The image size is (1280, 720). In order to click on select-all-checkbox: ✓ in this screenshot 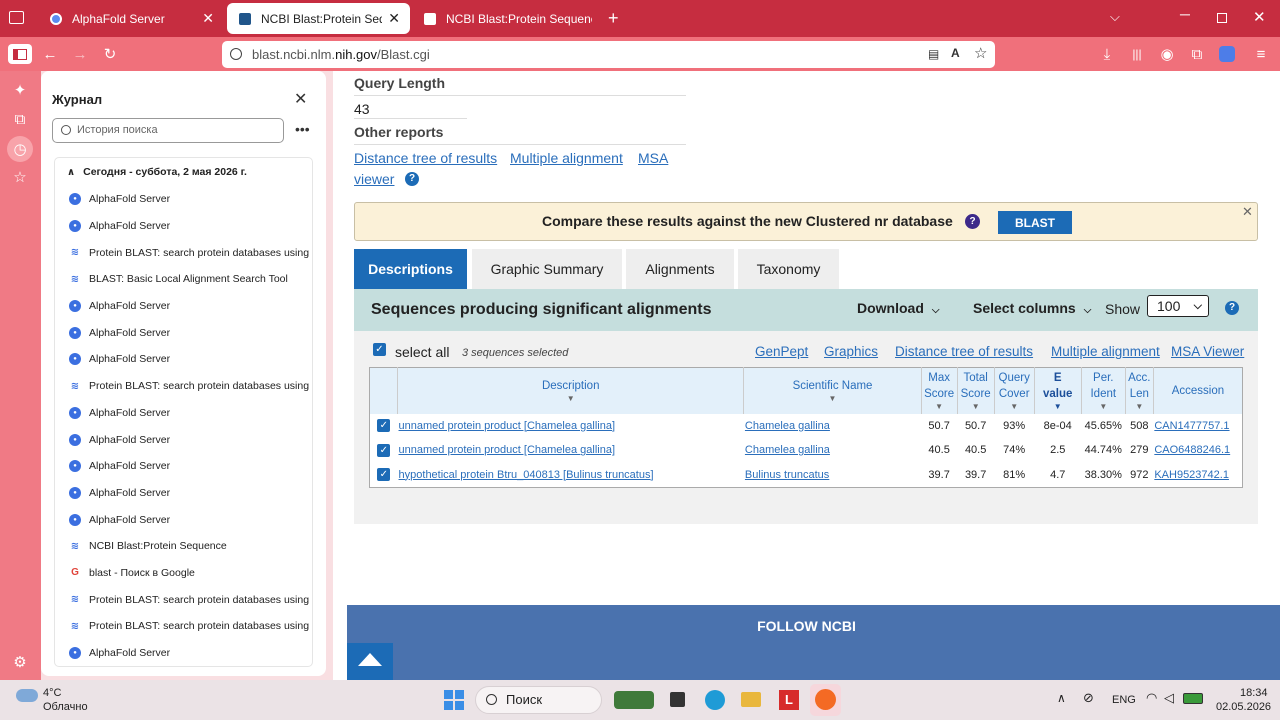, I will do `click(379, 349)`.